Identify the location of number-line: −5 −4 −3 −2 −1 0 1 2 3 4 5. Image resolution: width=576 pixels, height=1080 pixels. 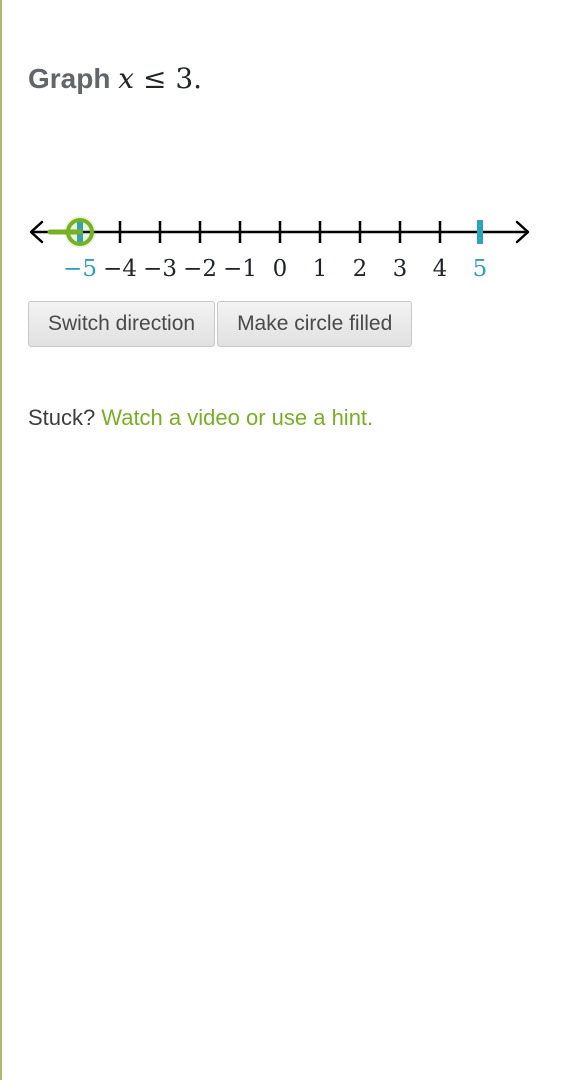
(288, 242).